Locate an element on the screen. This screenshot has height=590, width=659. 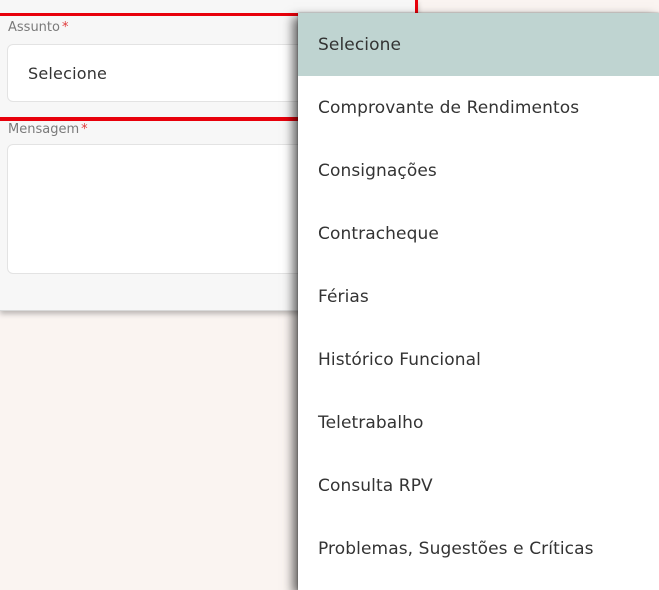
subject-label: Assunto * is located at coordinates (38, 27).